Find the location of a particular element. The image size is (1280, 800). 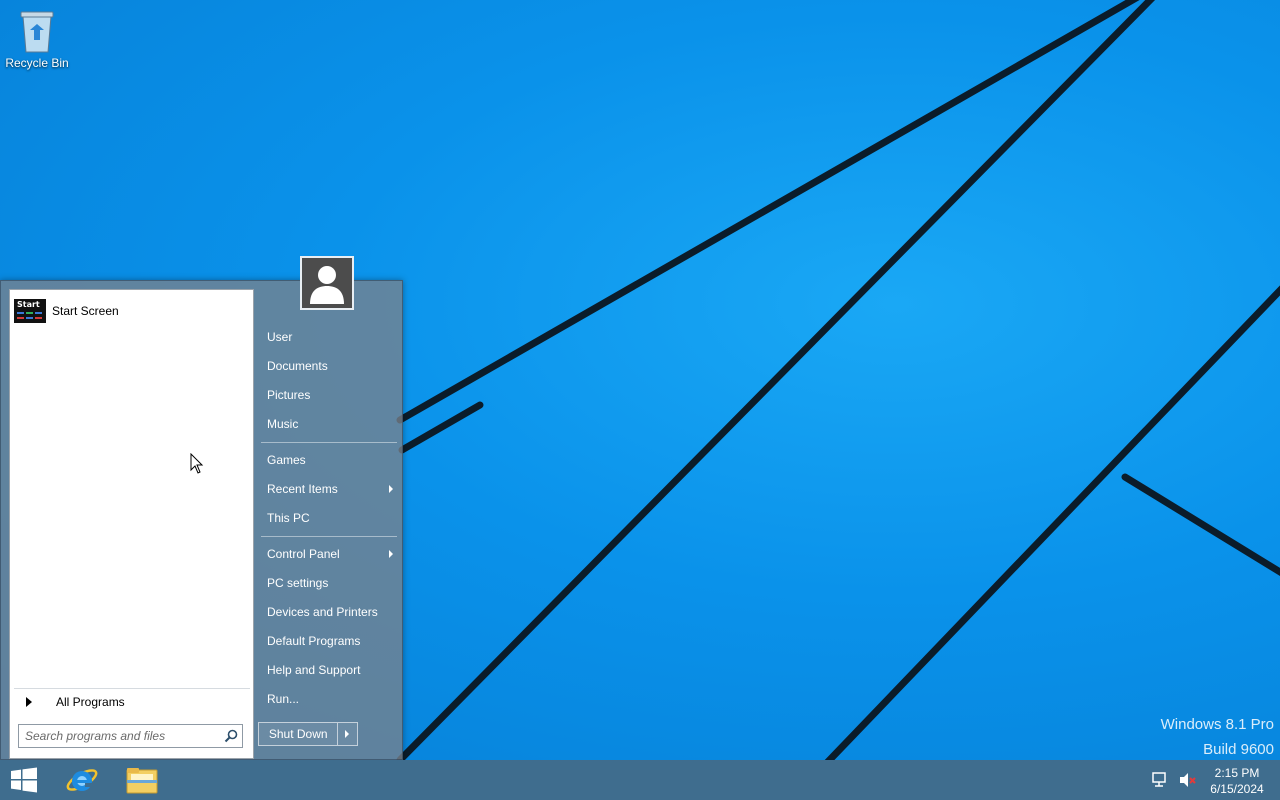

internet-explorer-icon is located at coordinates (82, 780).